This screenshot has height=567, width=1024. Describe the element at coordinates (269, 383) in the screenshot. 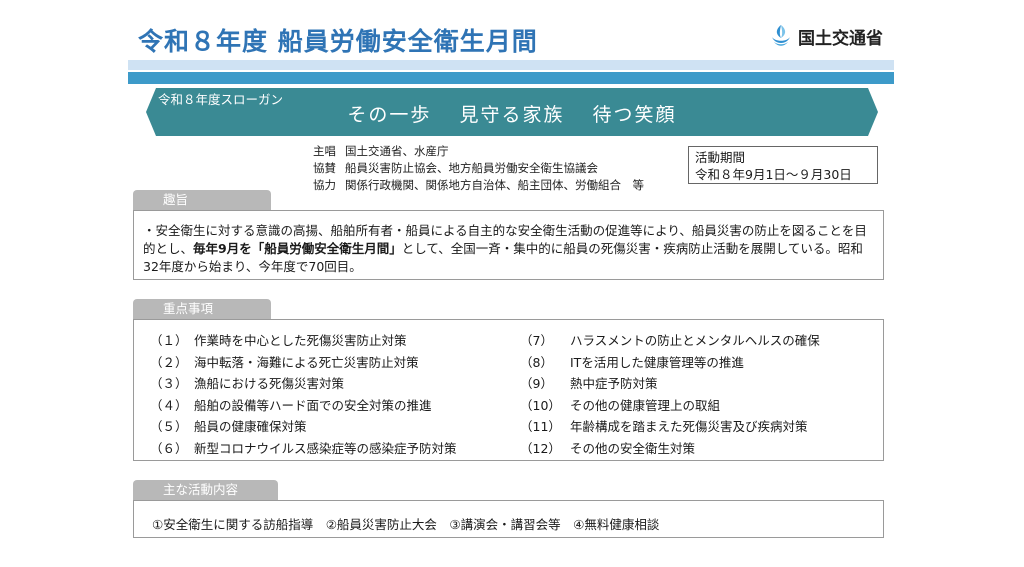

I see `focus-text: 漁船における死傷災害対策` at that location.